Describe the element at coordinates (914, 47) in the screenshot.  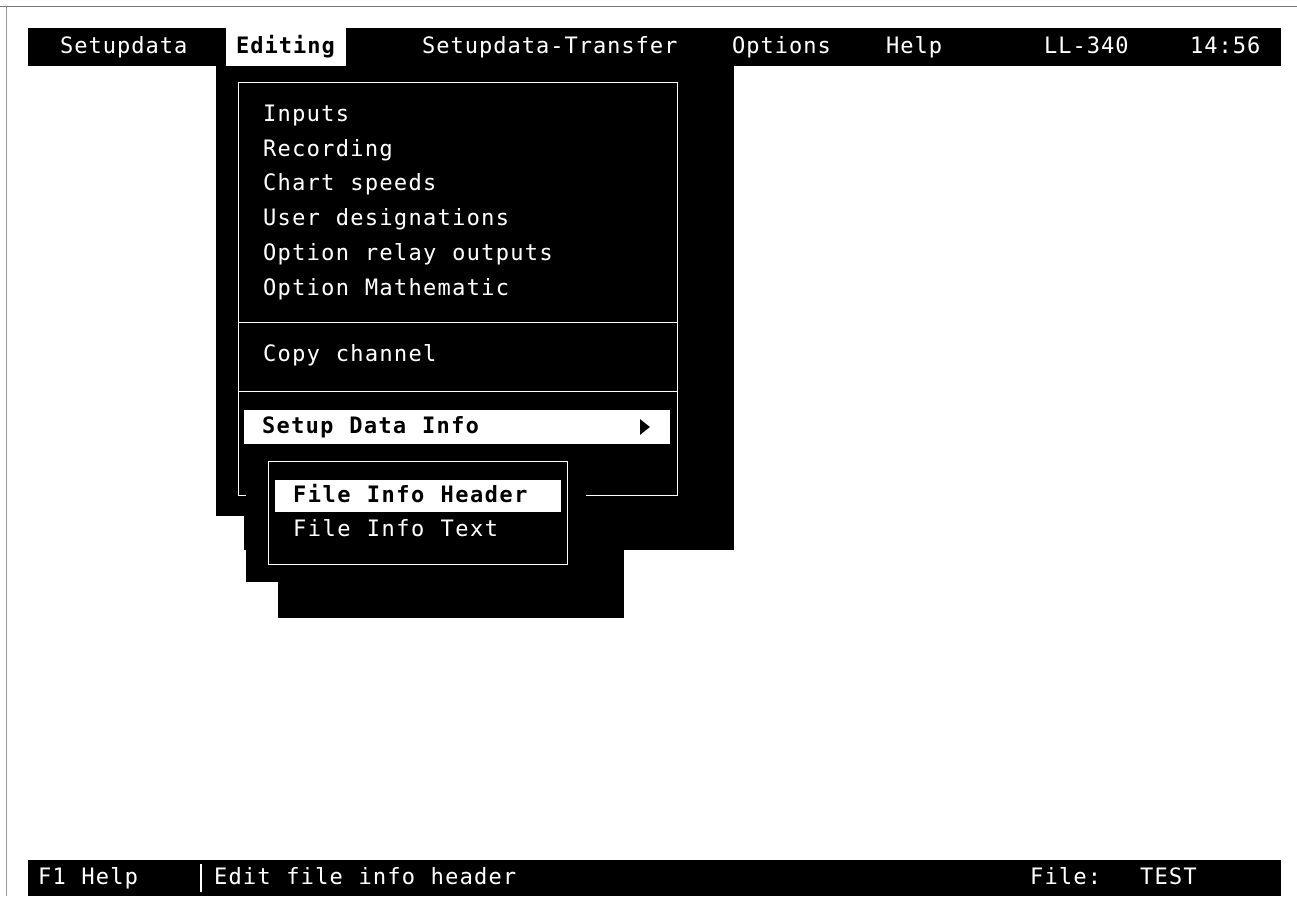
I see `menu-help: Help` at that location.